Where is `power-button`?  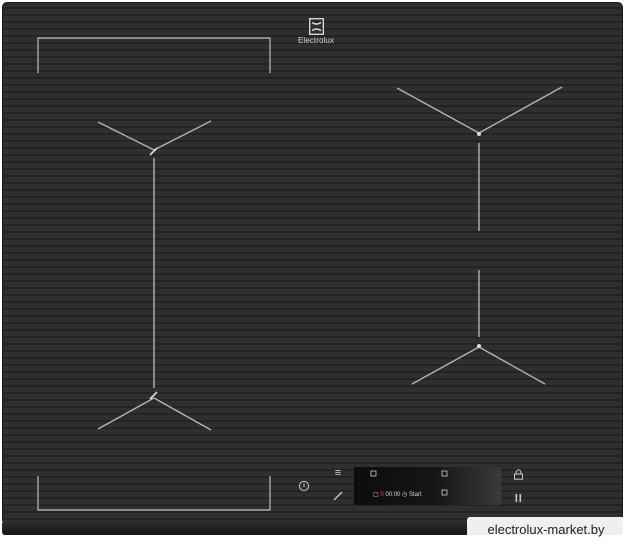
power-button is located at coordinates (304, 485).